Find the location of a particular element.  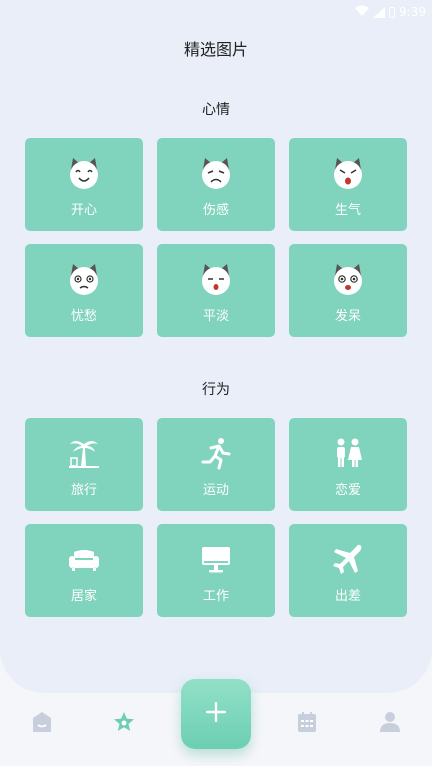

add-icon is located at coordinates (216, 714).